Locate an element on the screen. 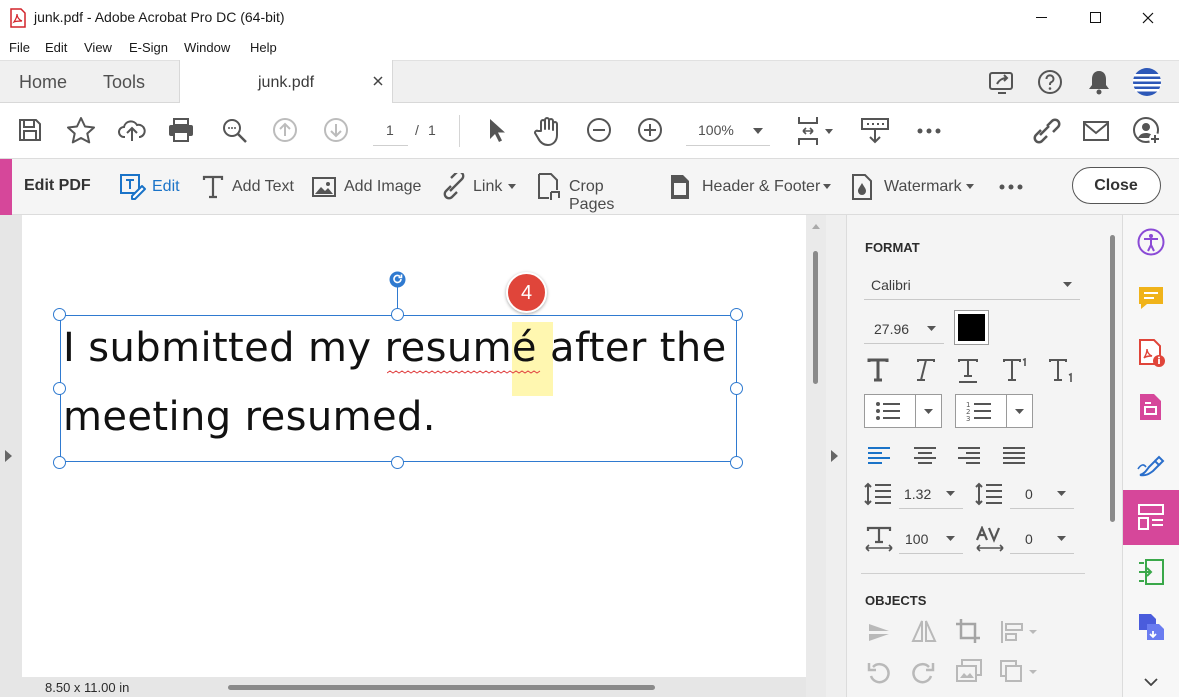 The width and height of the screenshot is (1179, 697). link-button: Link is located at coordinates (480, 187).